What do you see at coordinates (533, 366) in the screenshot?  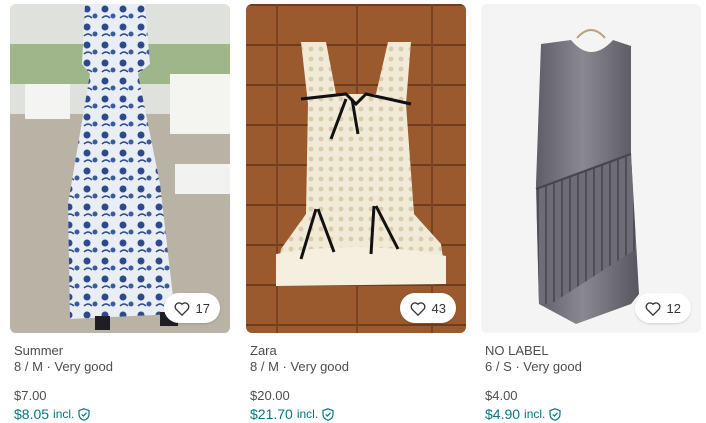 I see `item-details: 6 / S · Very good` at bounding box center [533, 366].